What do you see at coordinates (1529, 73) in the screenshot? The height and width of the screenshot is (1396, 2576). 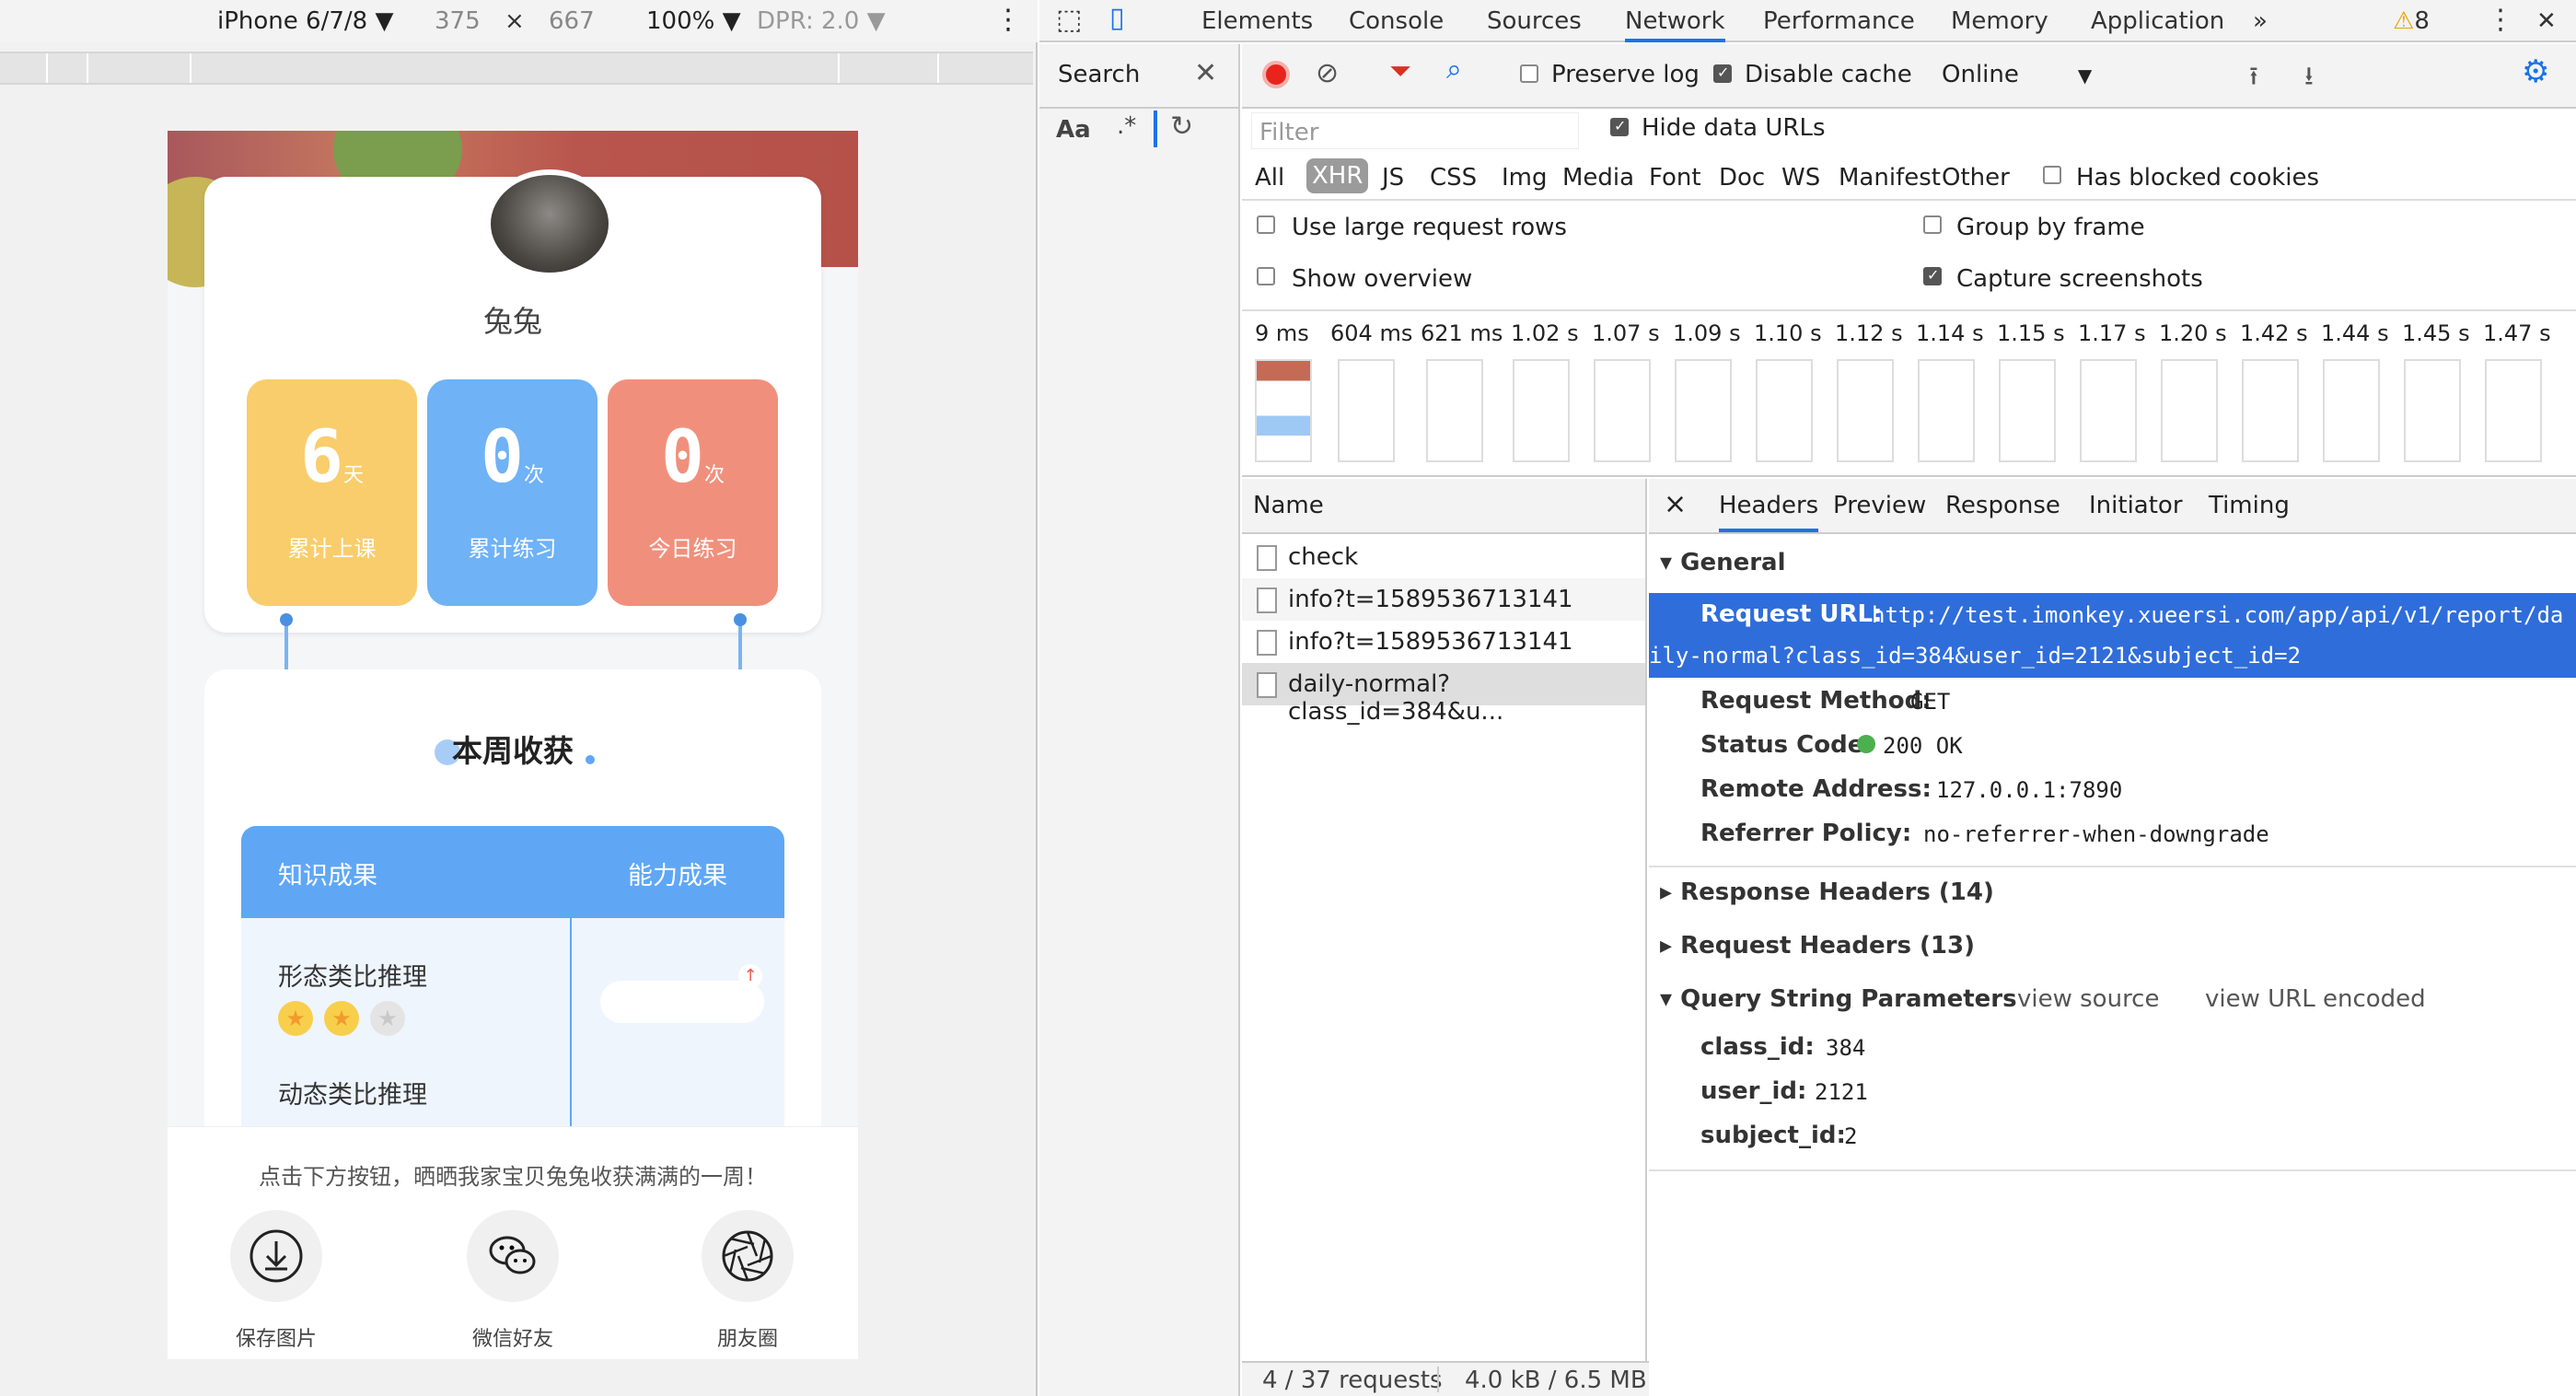 I see `preserve-log-checkbox` at bounding box center [1529, 73].